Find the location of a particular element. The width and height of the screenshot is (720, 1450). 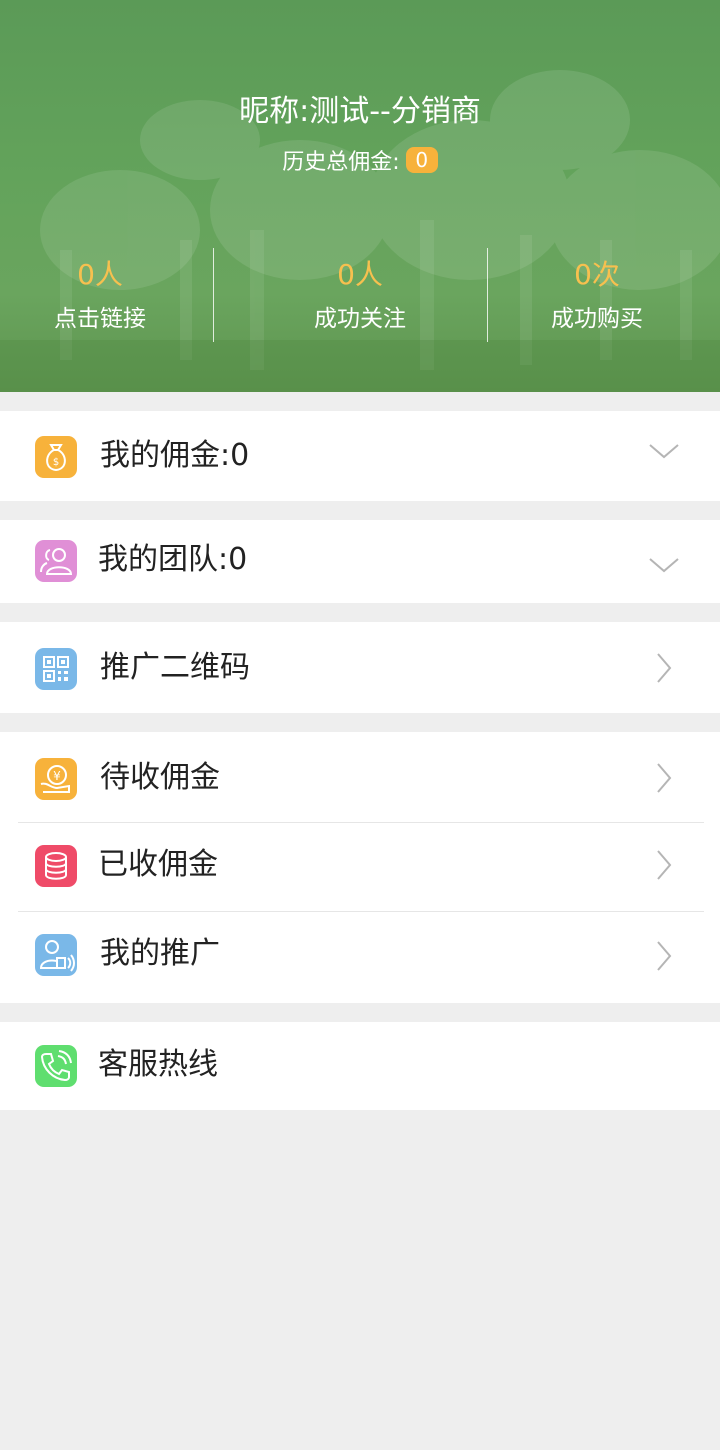

phone-icon is located at coordinates (56, 1066).